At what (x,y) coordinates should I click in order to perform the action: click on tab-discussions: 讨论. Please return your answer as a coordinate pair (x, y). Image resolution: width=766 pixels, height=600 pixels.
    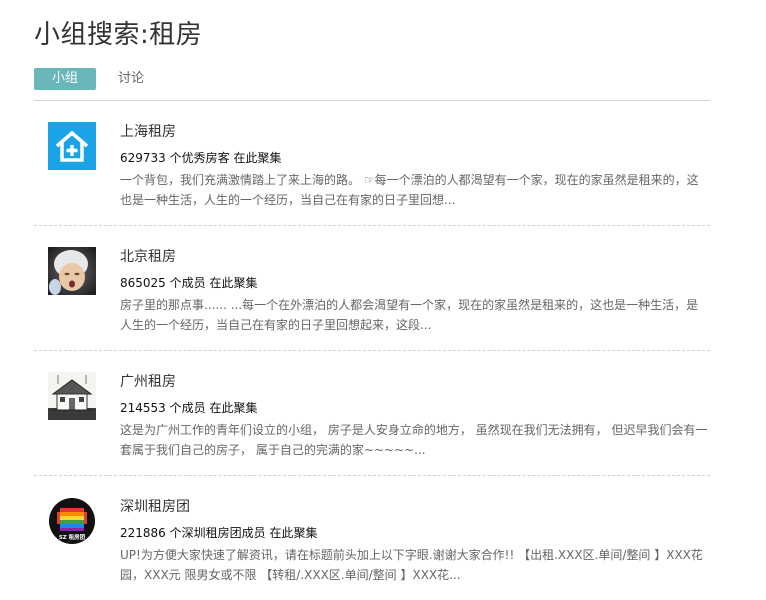
    Looking at the image, I should click on (131, 79).